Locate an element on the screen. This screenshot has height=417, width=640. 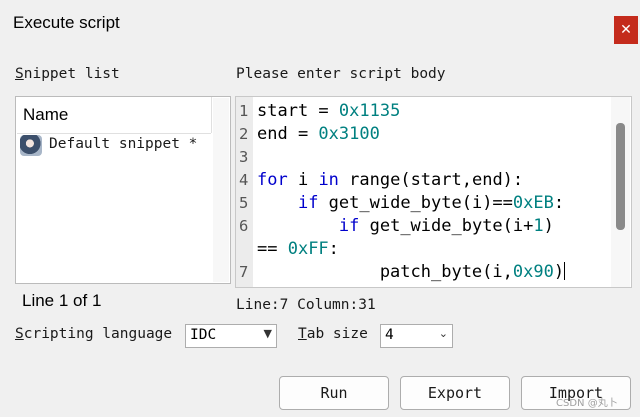
code-line: if get_wide_byte(i)==0xEB: is located at coordinates (431, 203).